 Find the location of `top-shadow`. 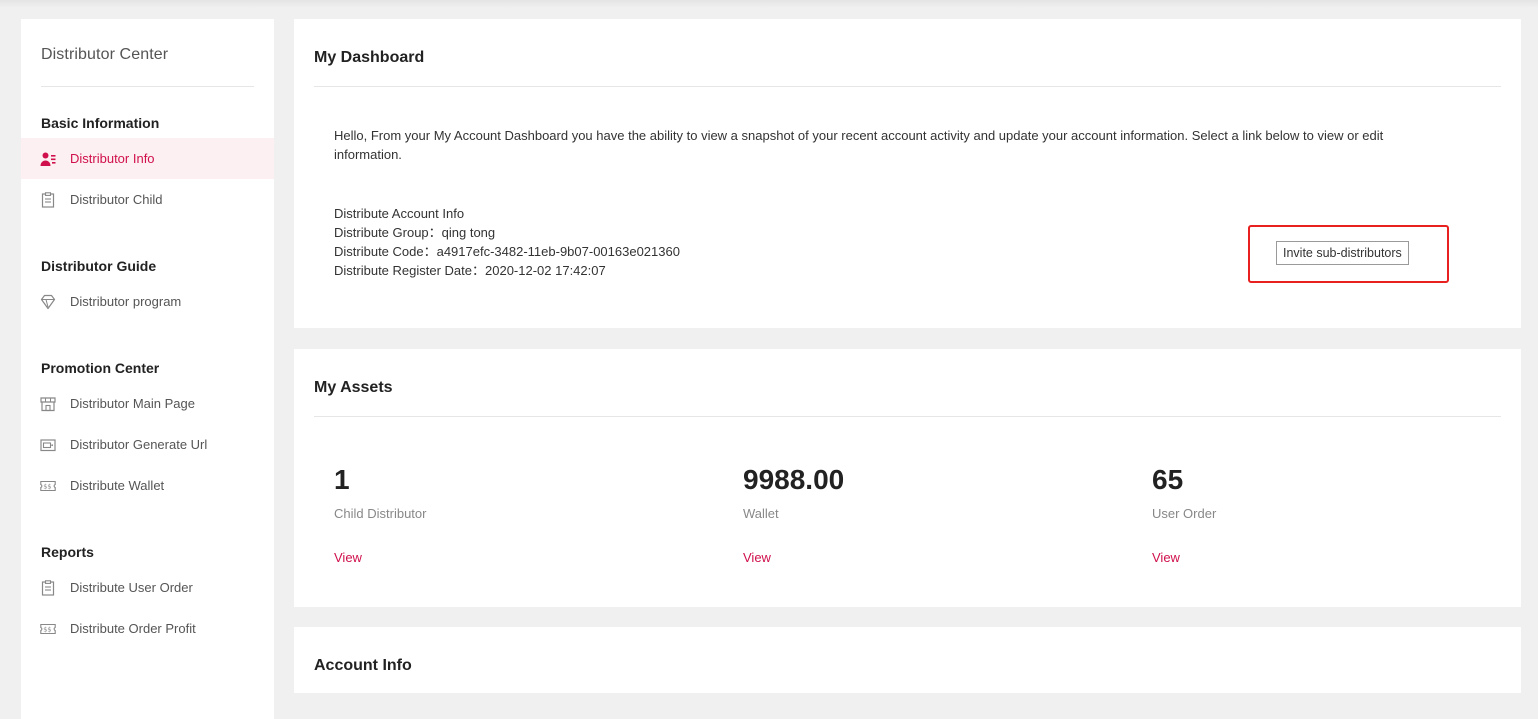

top-shadow is located at coordinates (769, 4).